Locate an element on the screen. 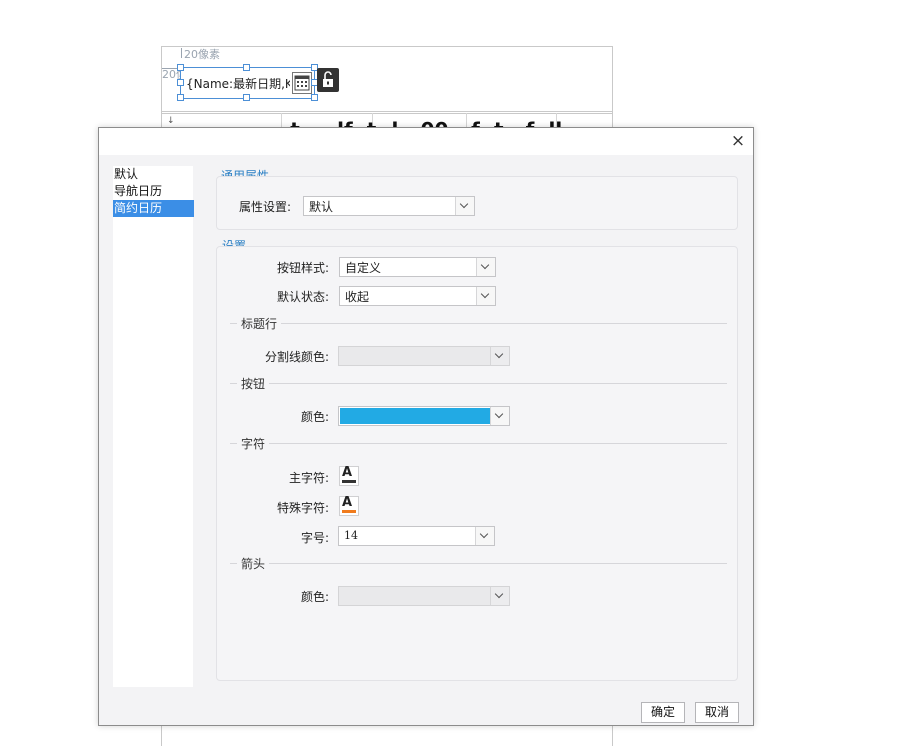 The image size is (904, 746). main-char-label: 主字符: is located at coordinates (308, 478).